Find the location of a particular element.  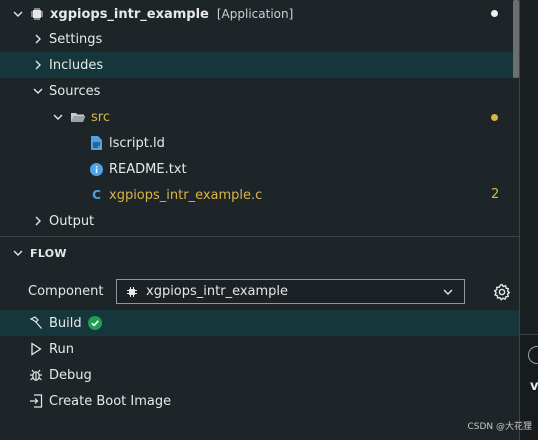

tree-item-file: README.txt is located at coordinates (259, 169).